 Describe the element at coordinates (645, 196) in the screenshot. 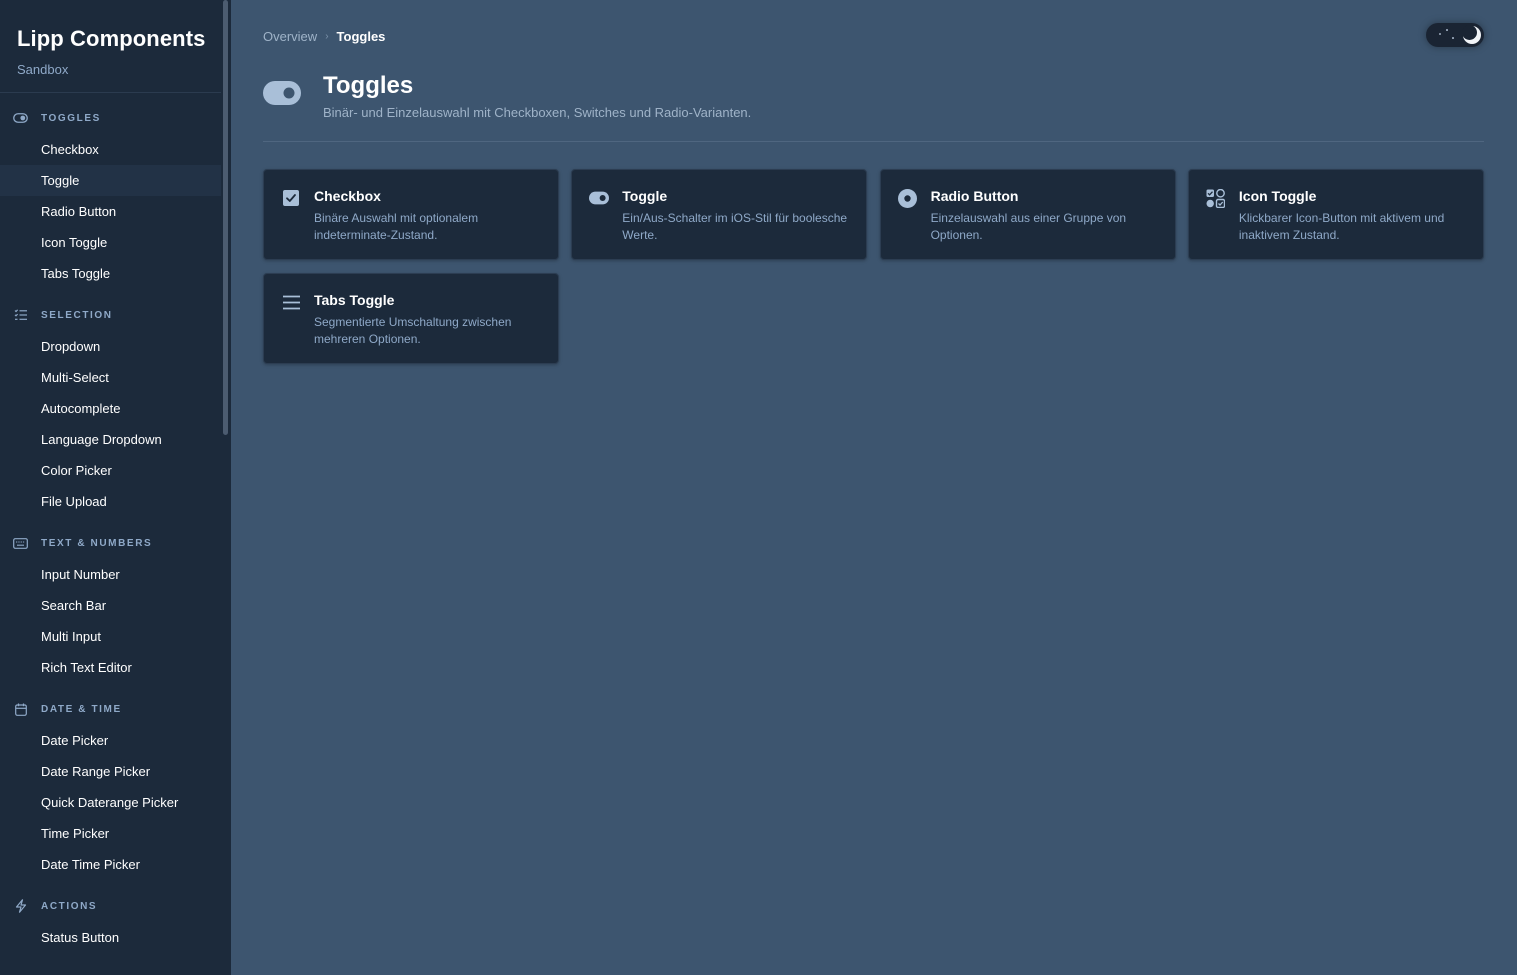

I see `card-title: Toggle` at that location.